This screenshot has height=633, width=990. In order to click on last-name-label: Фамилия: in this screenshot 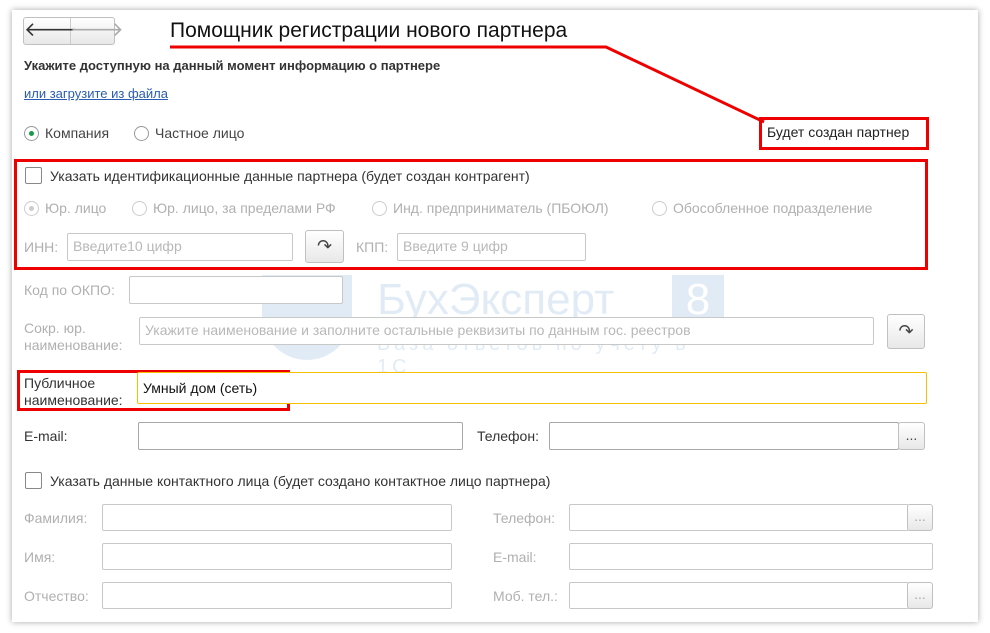, I will do `click(56, 518)`.